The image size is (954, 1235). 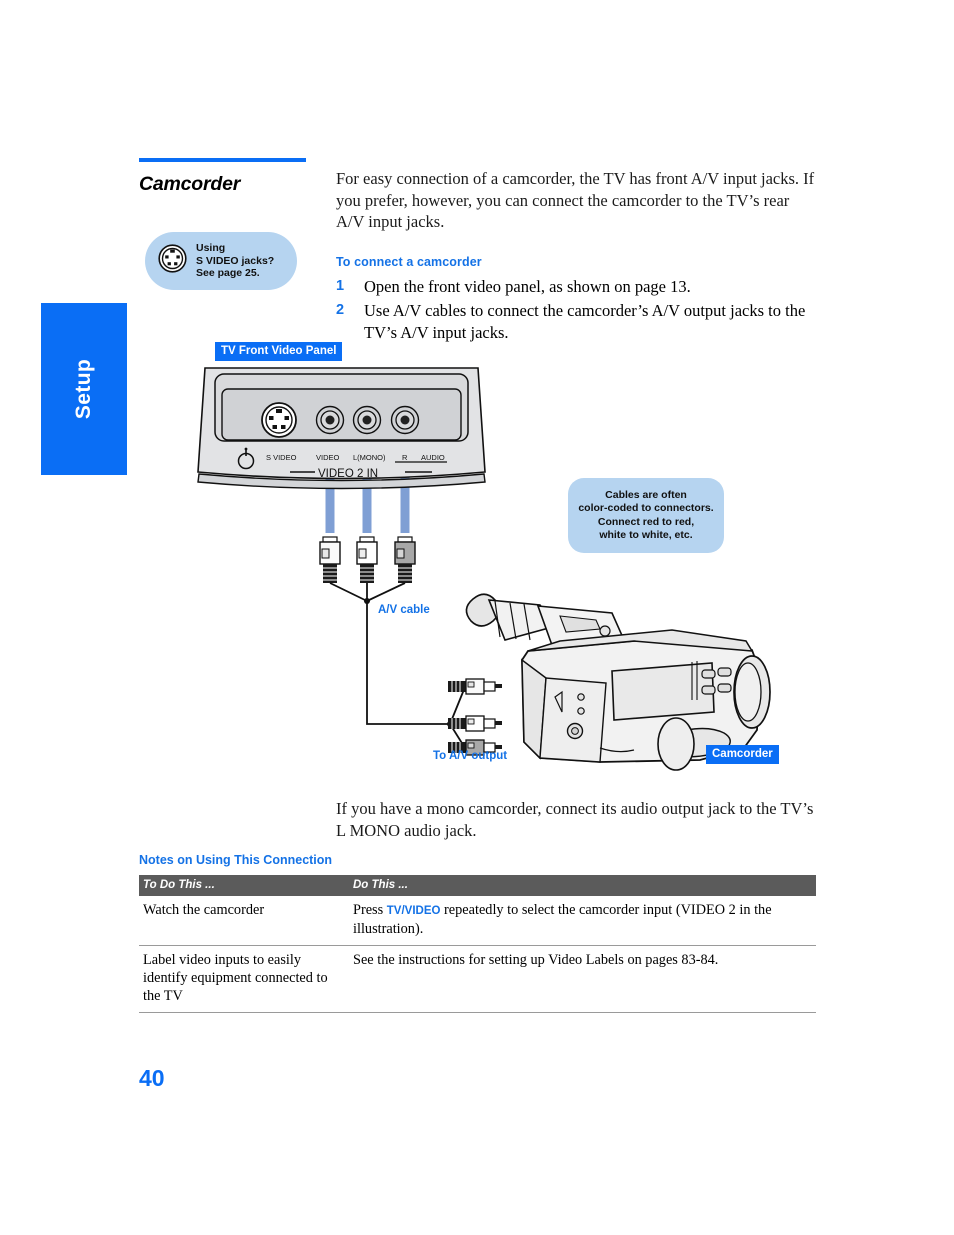 What do you see at coordinates (405, 457) in the screenshot?
I see `panel-label-r: R` at bounding box center [405, 457].